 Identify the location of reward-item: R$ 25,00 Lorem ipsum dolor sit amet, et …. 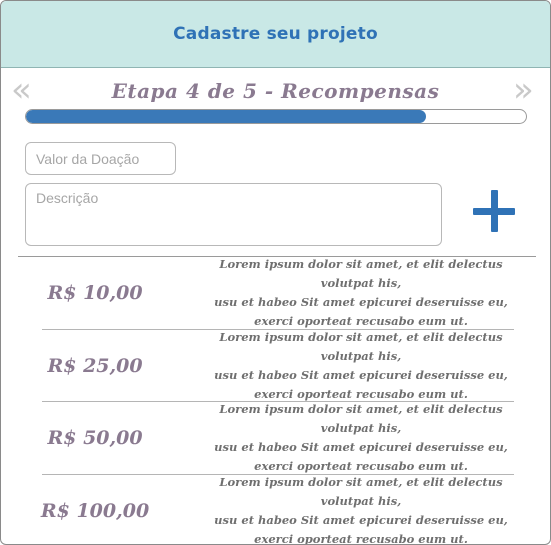
(275, 366).